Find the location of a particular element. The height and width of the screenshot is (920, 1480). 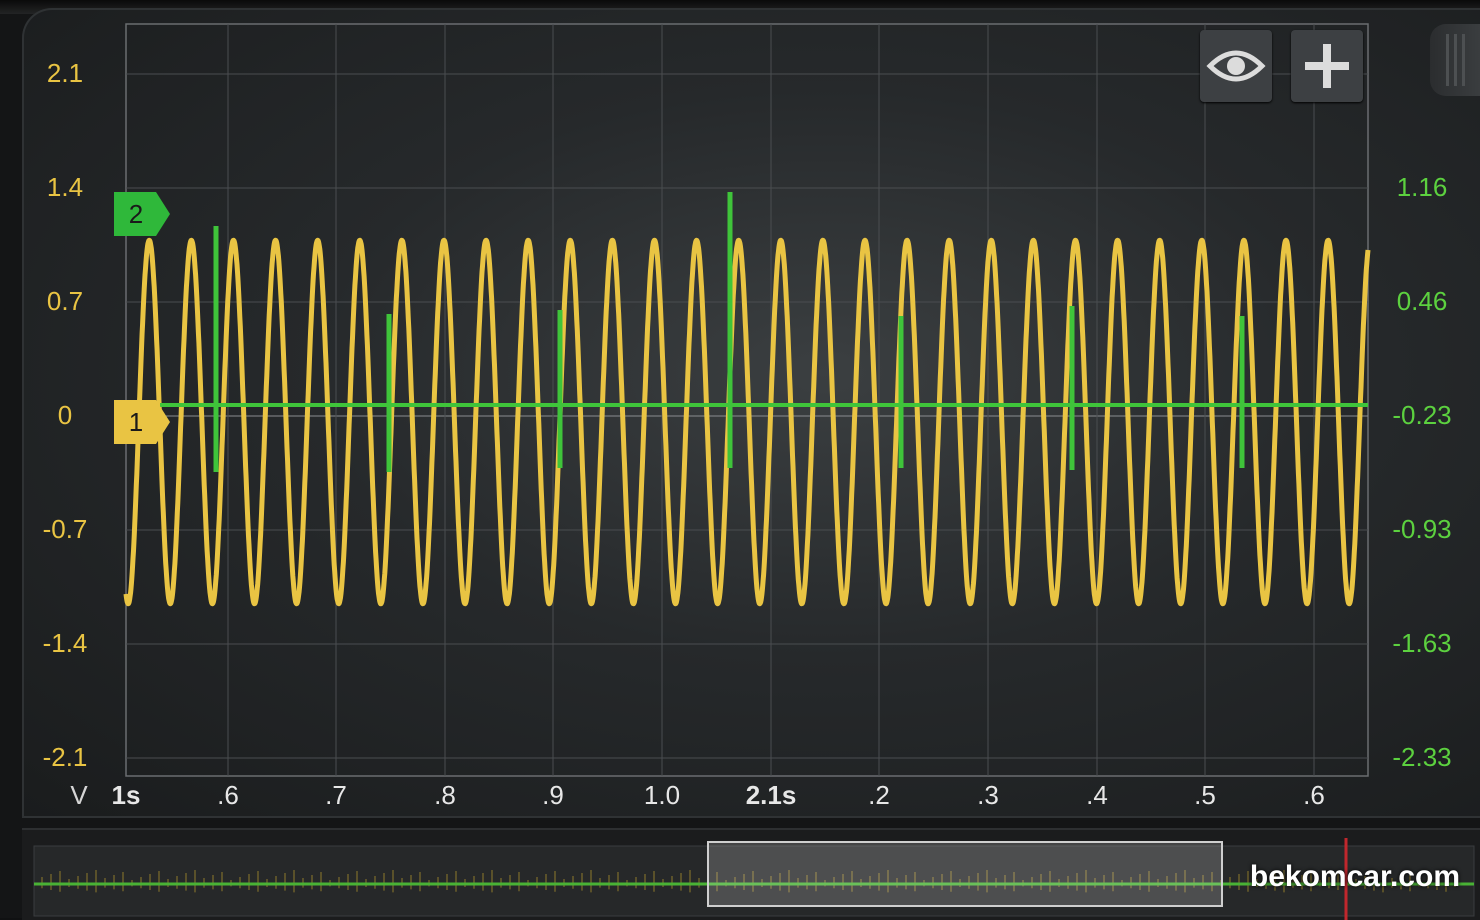

side-drawer-handle is located at coordinates (1455, 60).